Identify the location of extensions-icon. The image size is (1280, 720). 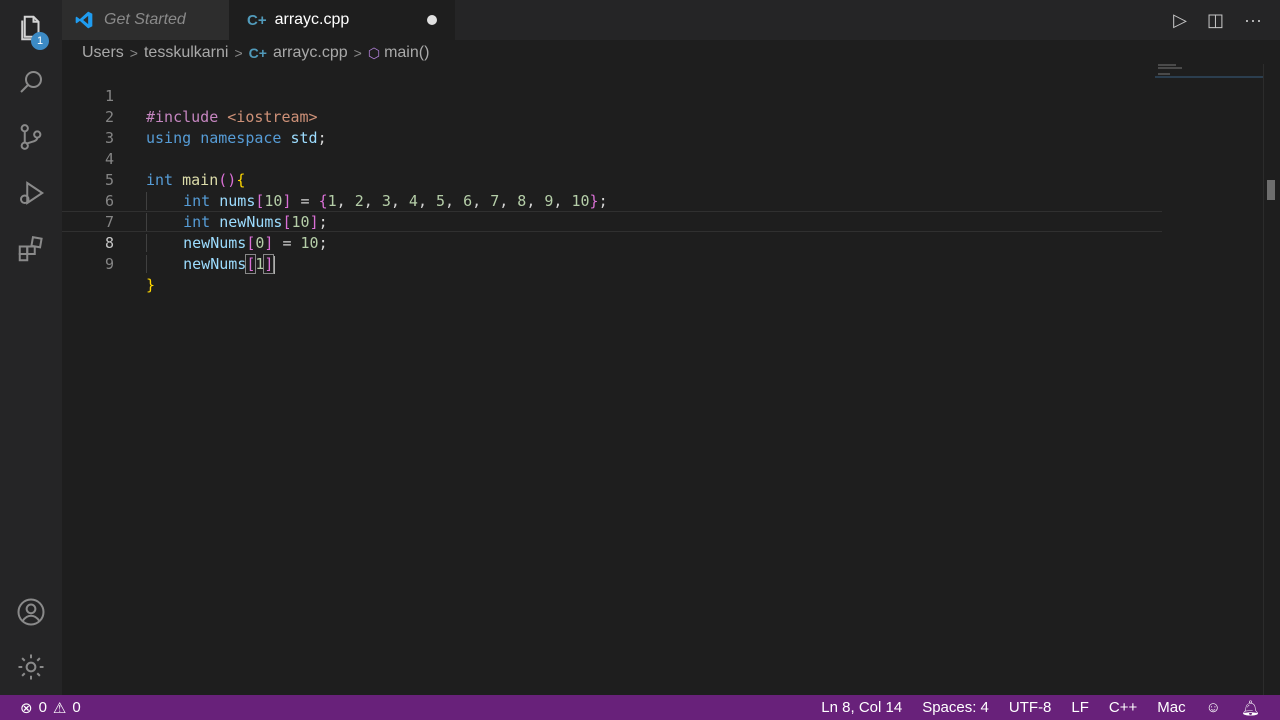
(31, 249).